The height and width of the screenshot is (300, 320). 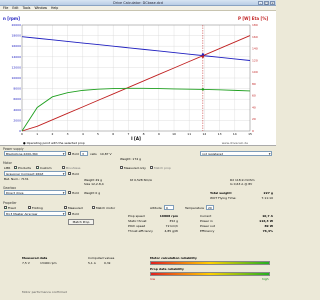 I want to click on measured-only-label: Measured only, so click(x=135, y=168).